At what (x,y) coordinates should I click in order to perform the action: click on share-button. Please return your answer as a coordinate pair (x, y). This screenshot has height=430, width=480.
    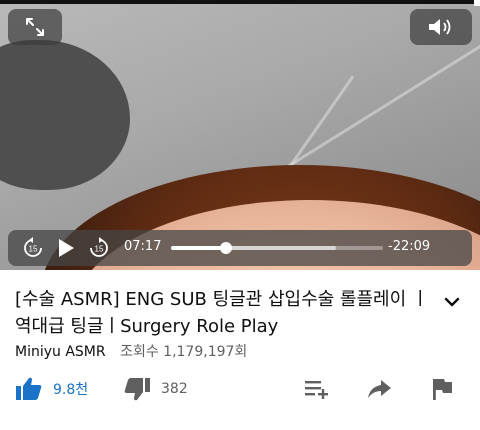
    Looking at the image, I should click on (379, 389).